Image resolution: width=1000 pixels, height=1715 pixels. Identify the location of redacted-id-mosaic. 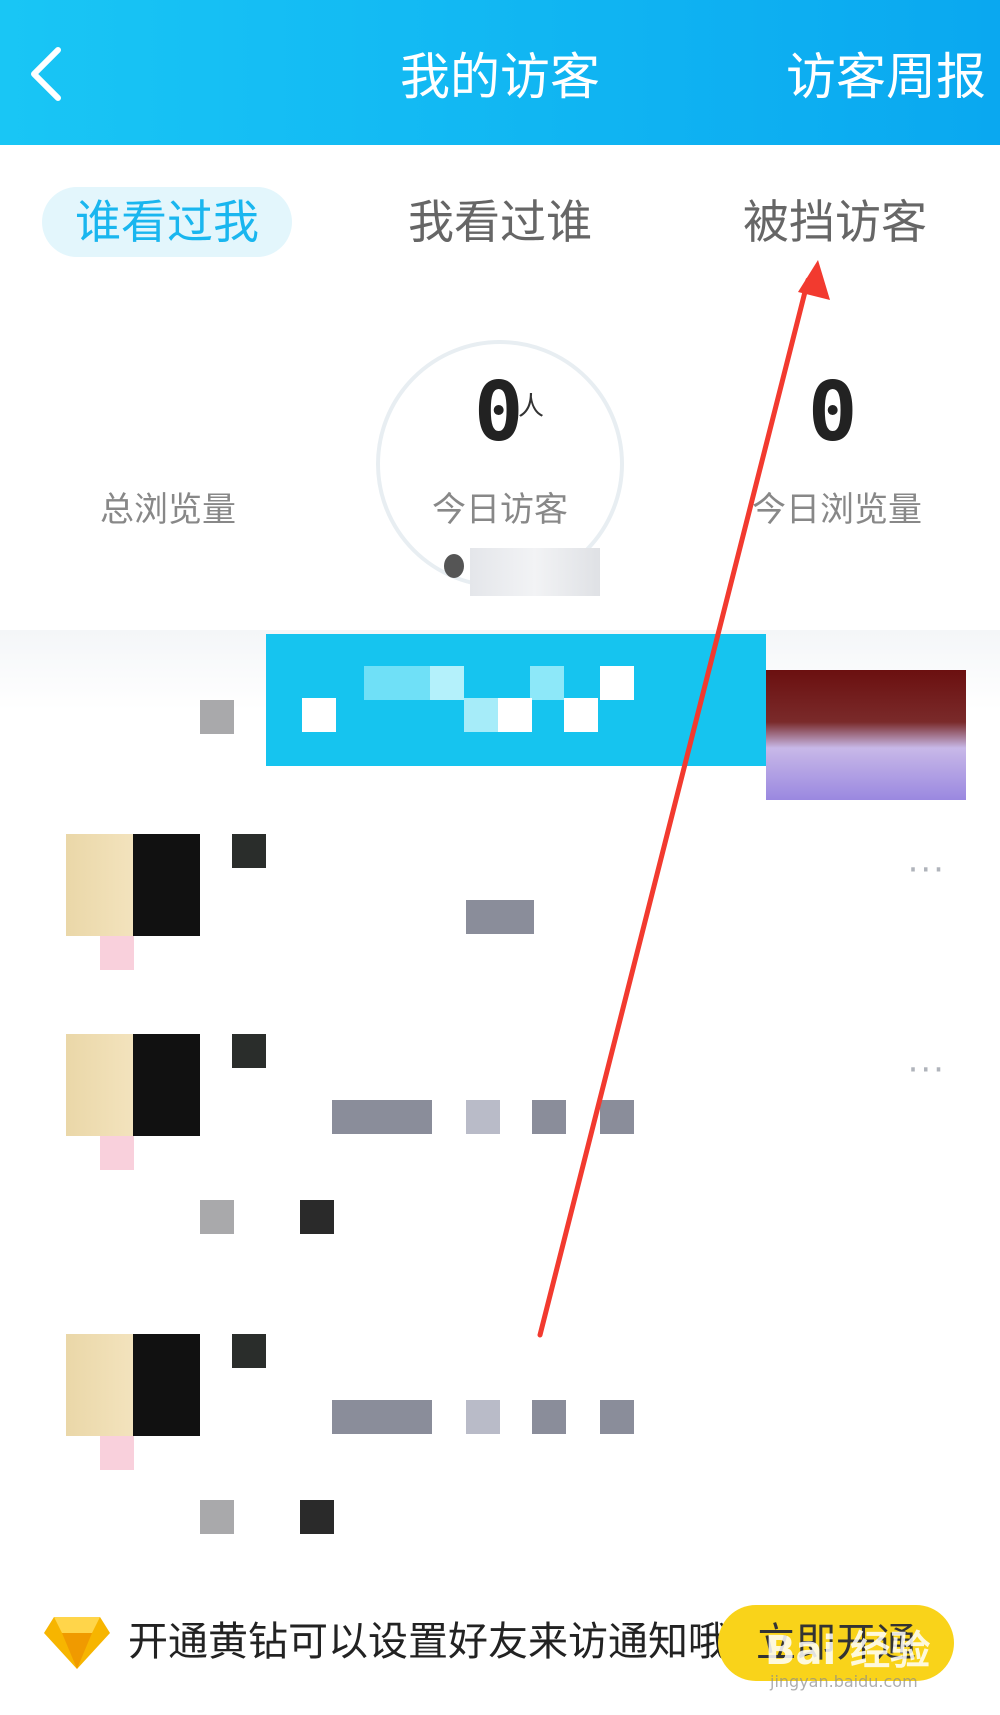
(535, 572).